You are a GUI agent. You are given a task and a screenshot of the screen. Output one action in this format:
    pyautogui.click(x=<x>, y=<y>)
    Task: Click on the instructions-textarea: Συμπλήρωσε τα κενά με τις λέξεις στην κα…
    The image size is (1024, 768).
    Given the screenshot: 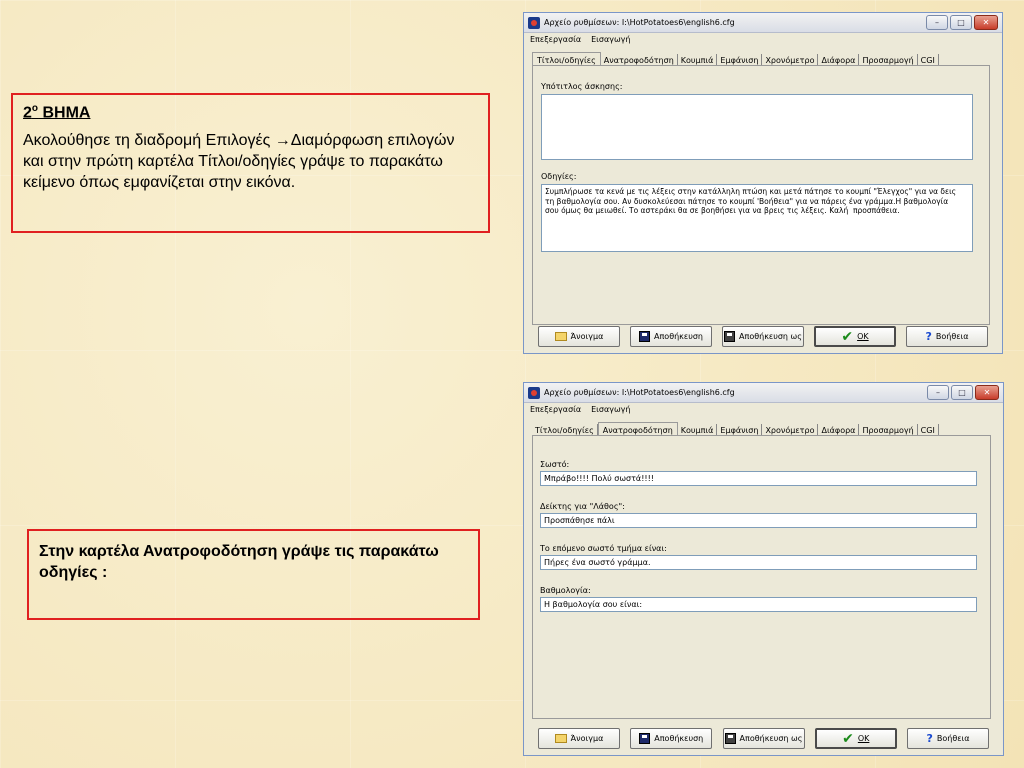 What is the action you would take?
    pyautogui.click(x=757, y=218)
    